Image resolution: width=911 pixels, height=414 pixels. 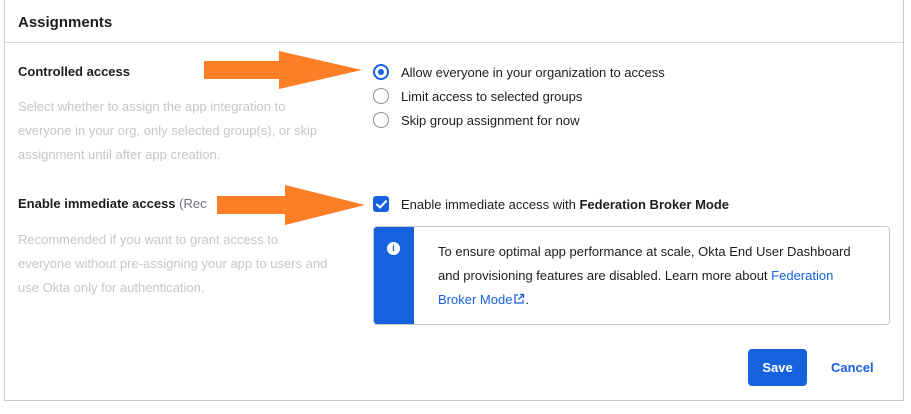 What do you see at coordinates (381, 72) in the screenshot?
I see `radio-button-checked` at bounding box center [381, 72].